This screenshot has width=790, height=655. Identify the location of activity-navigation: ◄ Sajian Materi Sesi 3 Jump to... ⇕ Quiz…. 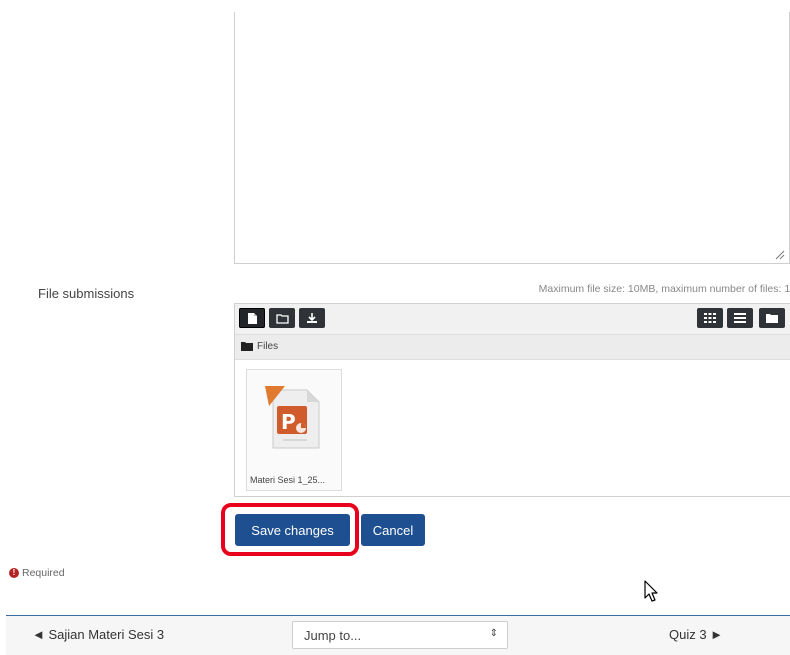
(398, 635).